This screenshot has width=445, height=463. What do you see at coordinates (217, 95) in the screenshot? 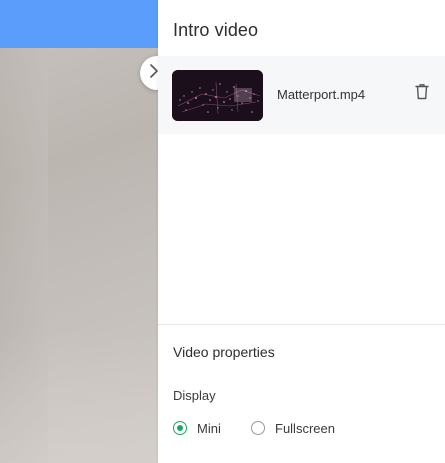
I see `video-thumbnail` at bounding box center [217, 95].